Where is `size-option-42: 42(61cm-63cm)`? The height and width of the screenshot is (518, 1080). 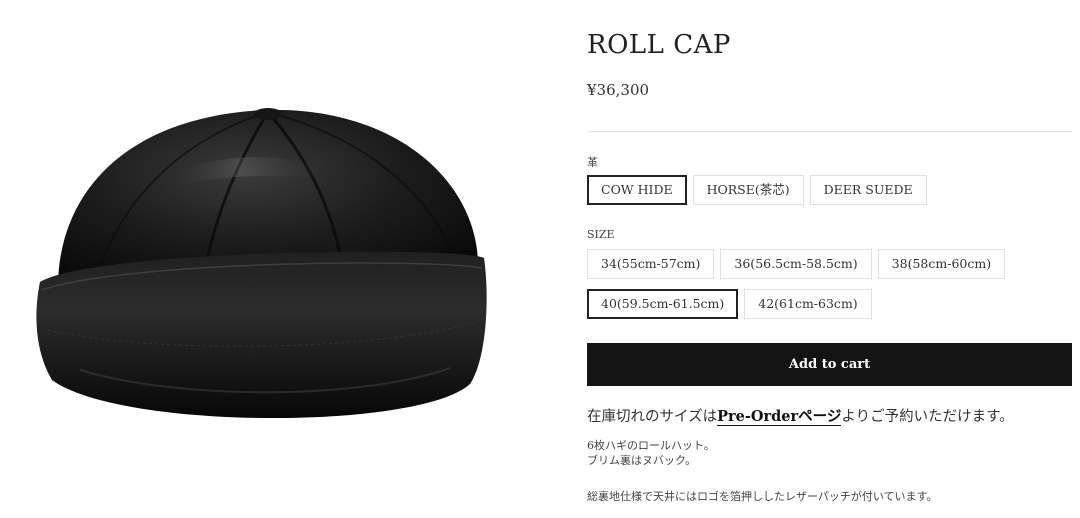 size-option-42: 42(61cm-63cm) is located at coordinates (808, 304).